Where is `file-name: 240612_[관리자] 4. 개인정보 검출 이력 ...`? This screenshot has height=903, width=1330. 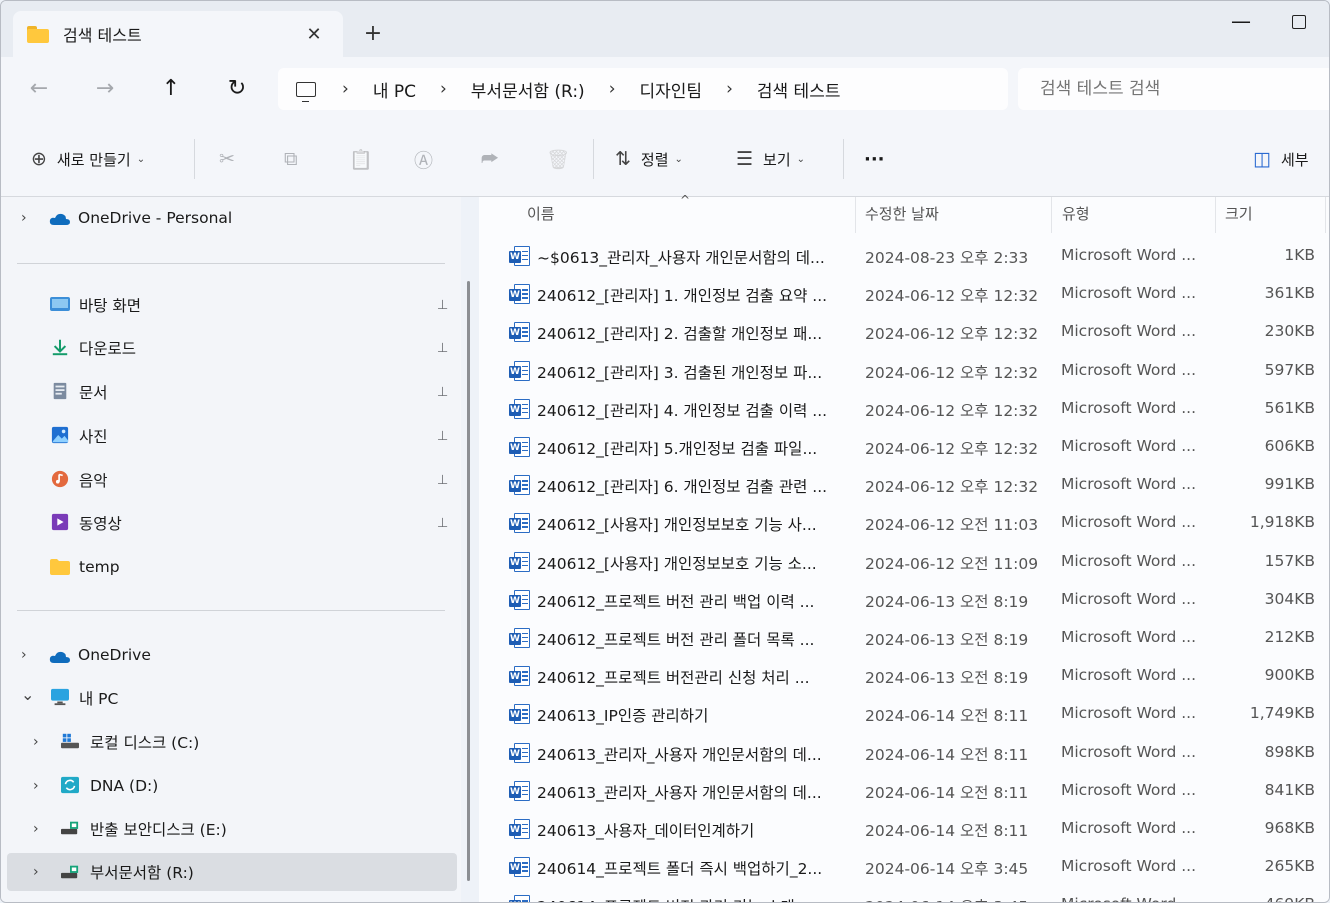
file-name: 240612_[관리자] 4. 개인정보 검출 이력 ... is located at coordinates (682, 410).